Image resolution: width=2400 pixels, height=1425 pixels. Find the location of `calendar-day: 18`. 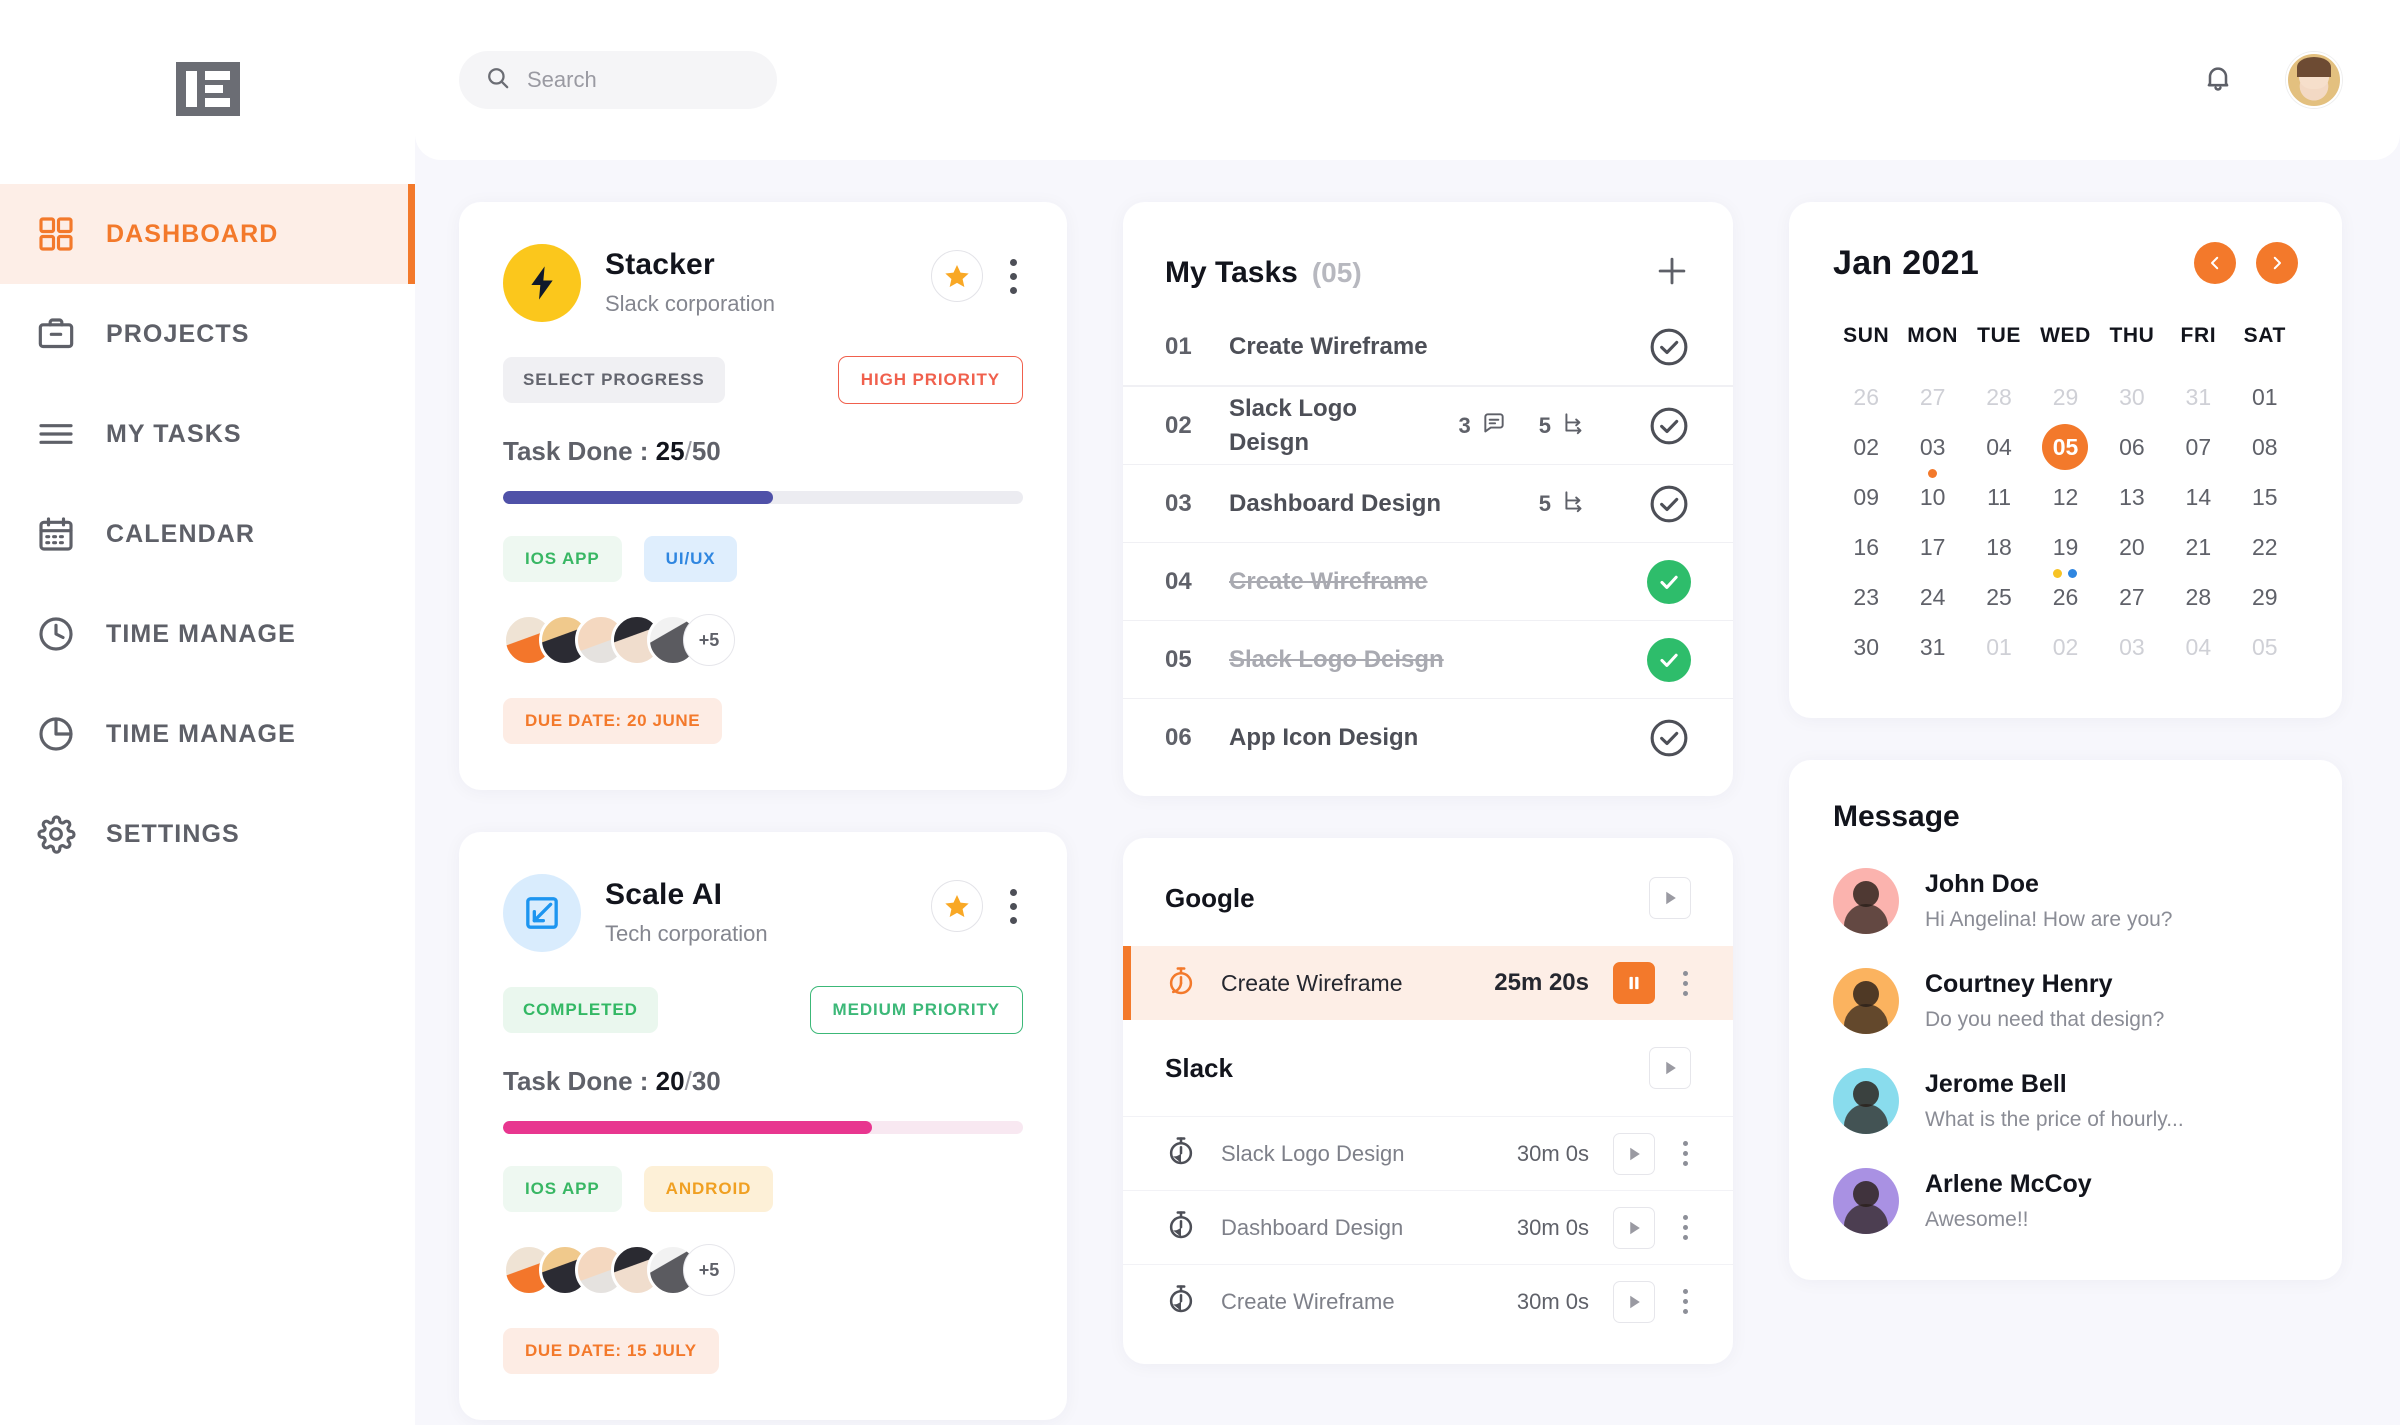

calendar-day: 18 is located at coordinates (1999, 549).